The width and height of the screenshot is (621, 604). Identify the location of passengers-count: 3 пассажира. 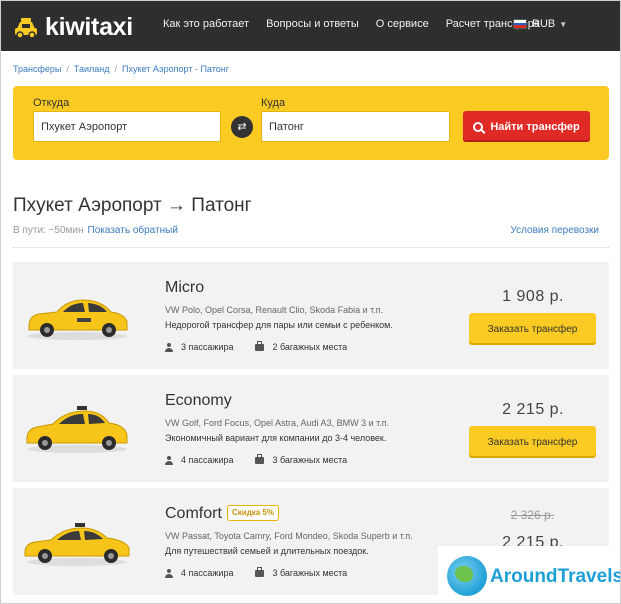
(207, 347).